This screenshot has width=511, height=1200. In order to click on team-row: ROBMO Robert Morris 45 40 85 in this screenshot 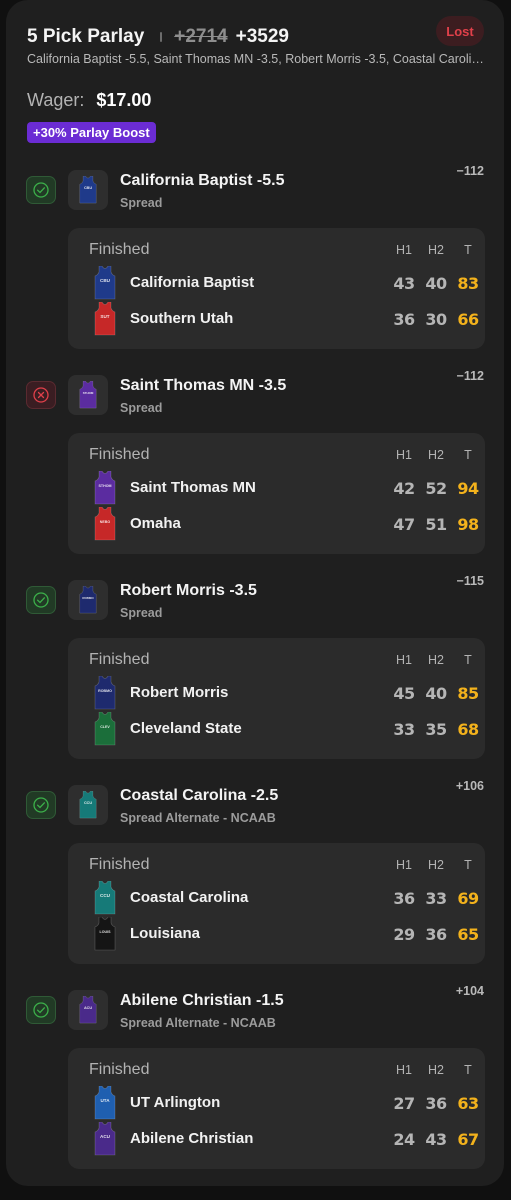, I will do `click(276, 692)`.